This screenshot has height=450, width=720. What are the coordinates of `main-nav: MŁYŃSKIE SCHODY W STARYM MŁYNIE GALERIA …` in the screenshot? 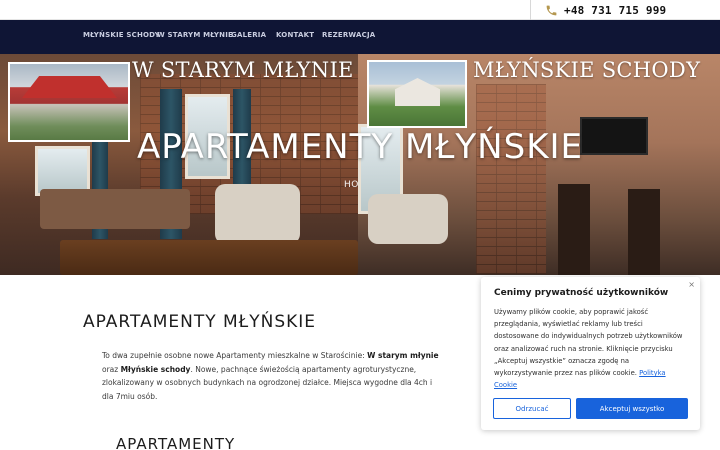 It's located at (360, 37).